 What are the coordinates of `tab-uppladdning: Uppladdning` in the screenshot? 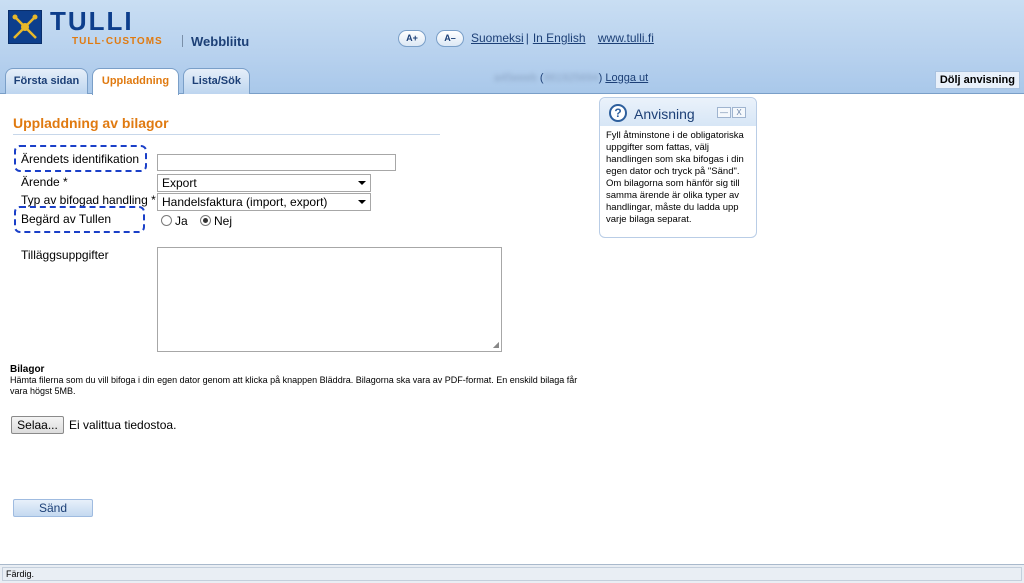 It's located at (135, 81).